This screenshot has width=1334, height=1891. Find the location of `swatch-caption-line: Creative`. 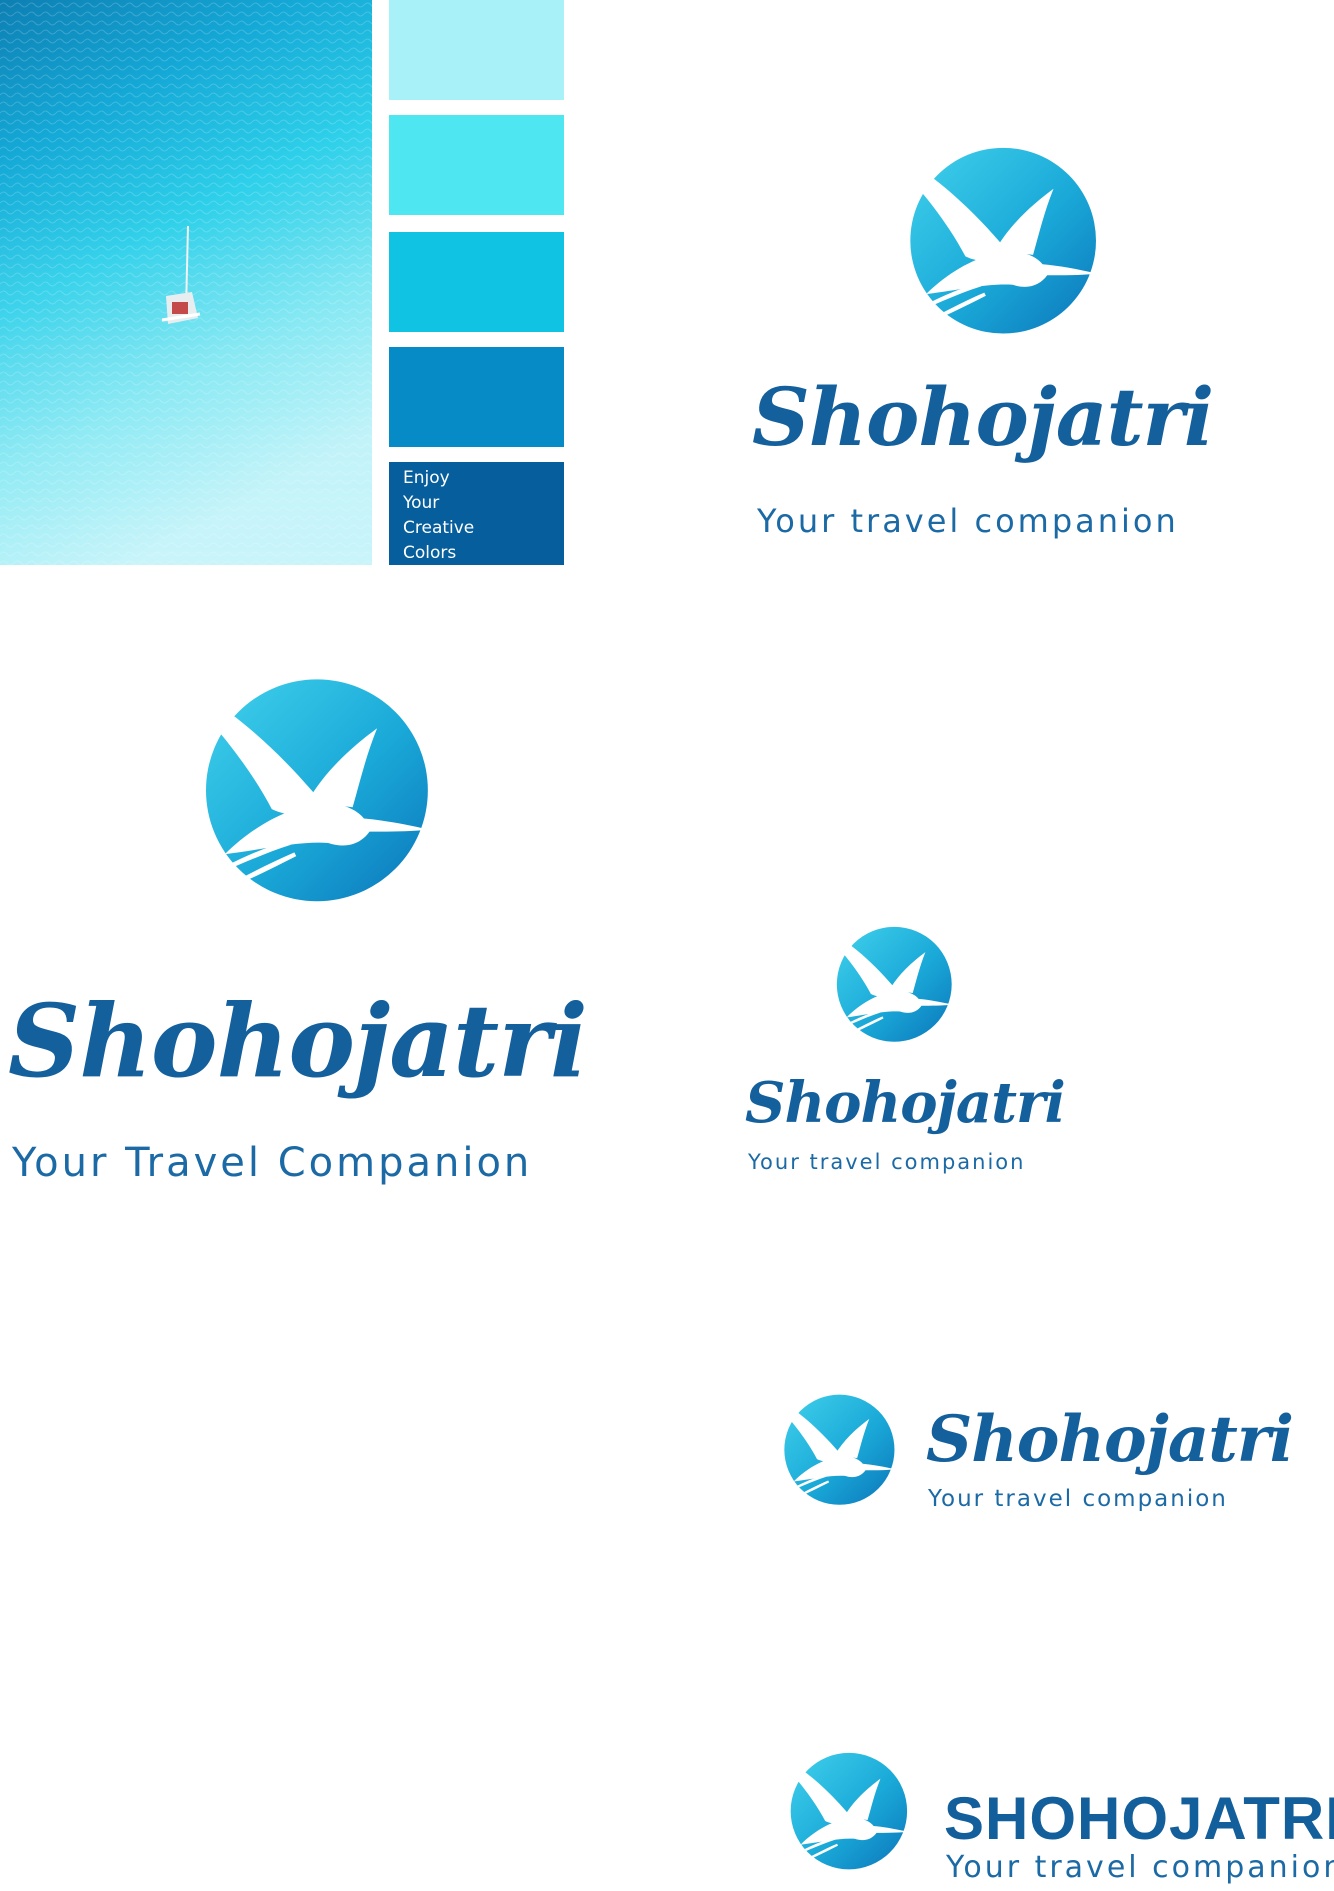

swatch-caption-line: Creative is located at coordinates (439, 528).